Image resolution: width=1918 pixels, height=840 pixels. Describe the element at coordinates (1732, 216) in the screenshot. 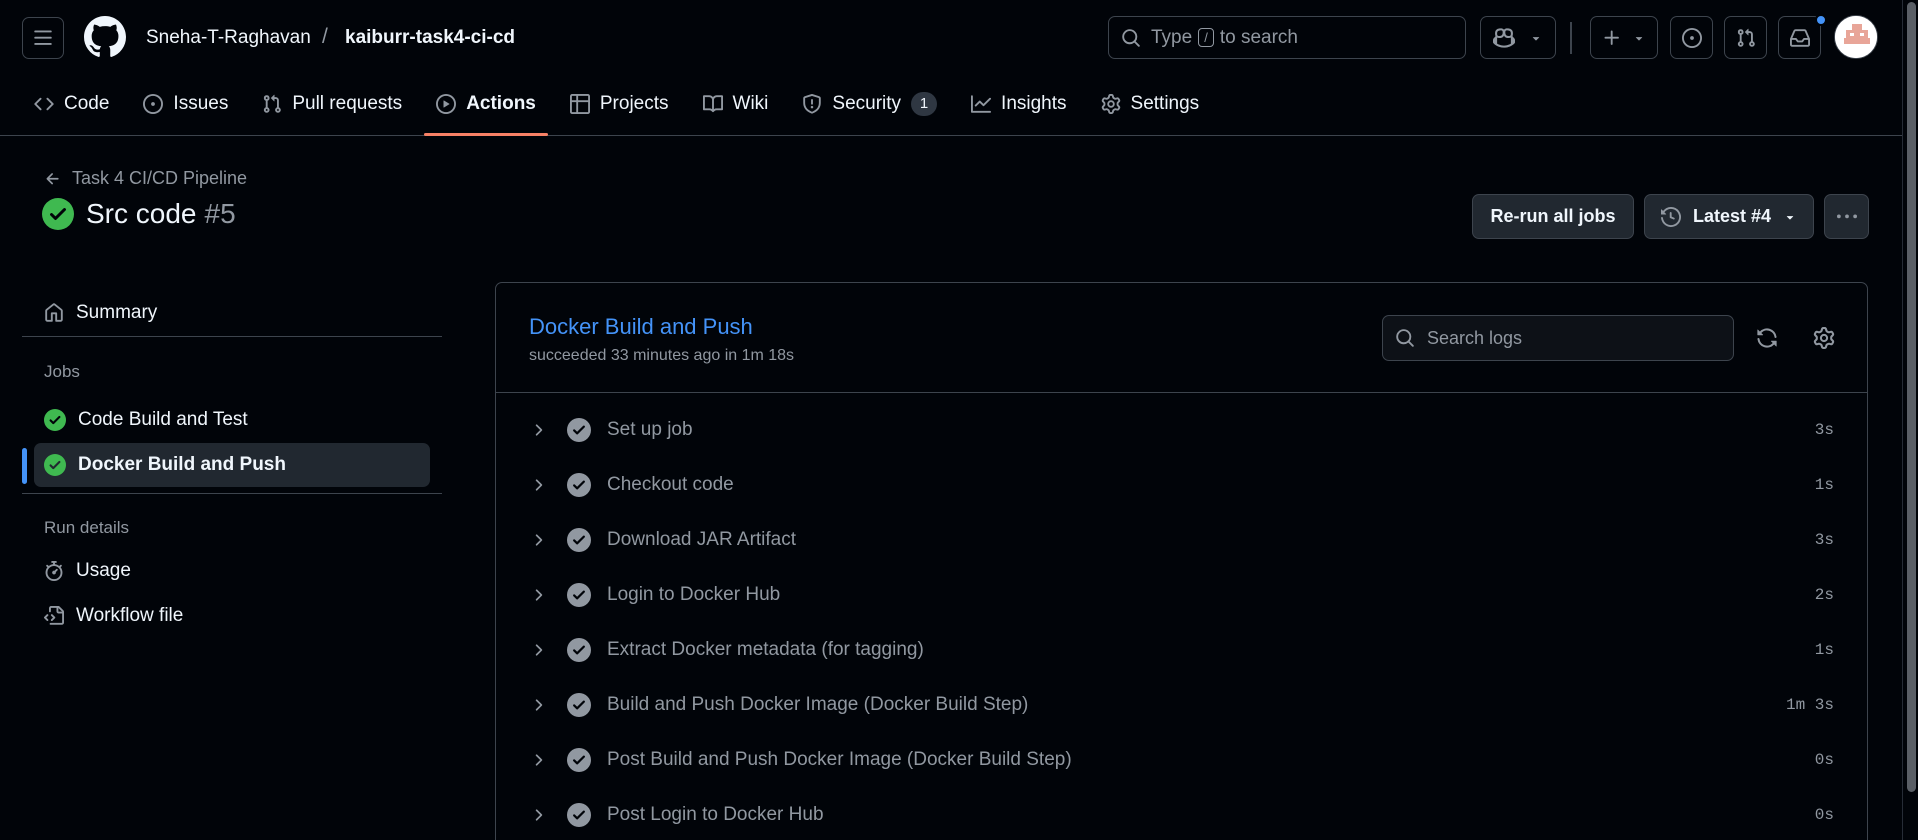

I see `attempt-label: Latest #4` at that location.